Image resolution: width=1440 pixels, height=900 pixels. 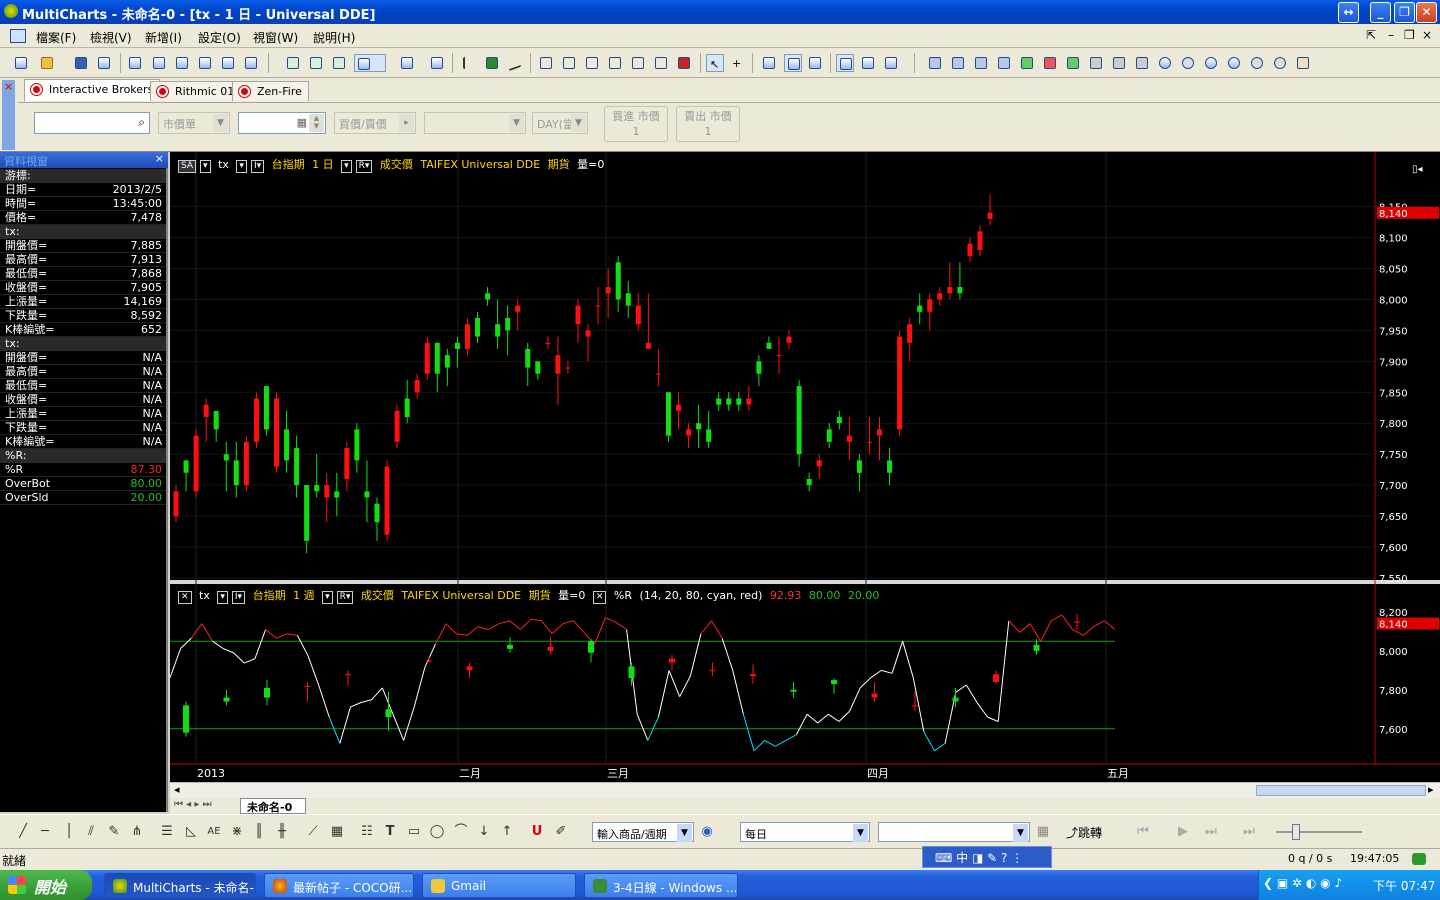 What do you see at coordinates (738, 63) in the screenshot?
I see `crosshair-icon: +` at bounding box center [738, 63].